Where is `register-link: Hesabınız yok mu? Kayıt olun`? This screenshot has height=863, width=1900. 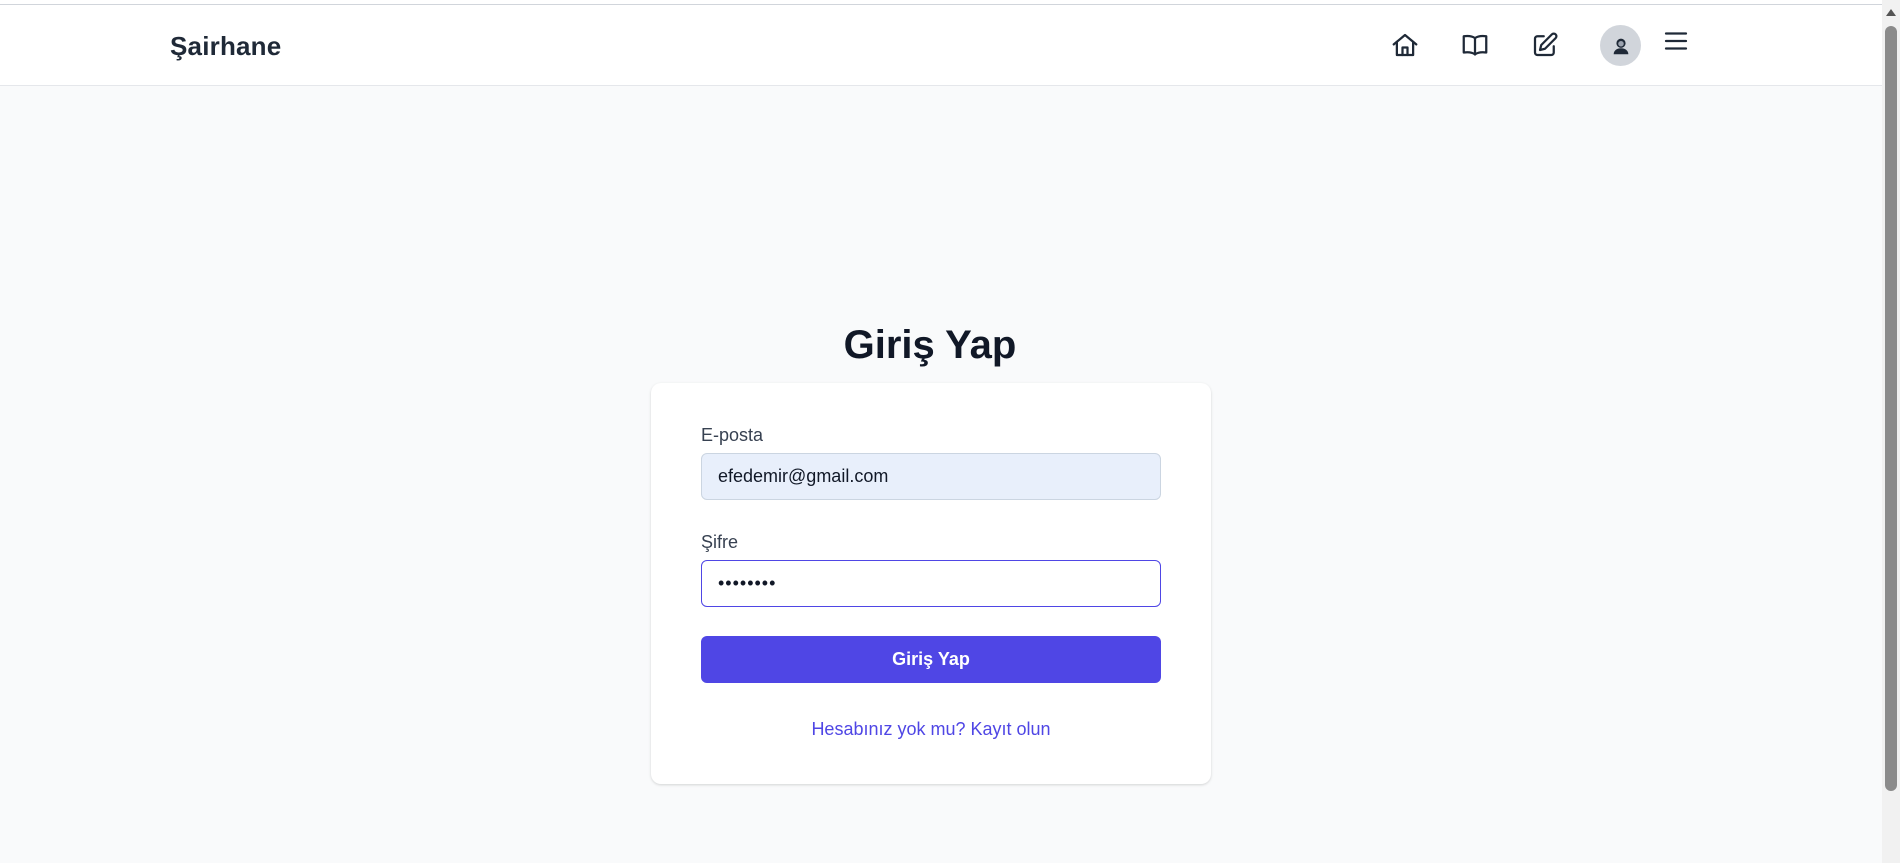 register-link: Hesabınız yok mu? Kayıt olun is located at coordinates (931, 729).